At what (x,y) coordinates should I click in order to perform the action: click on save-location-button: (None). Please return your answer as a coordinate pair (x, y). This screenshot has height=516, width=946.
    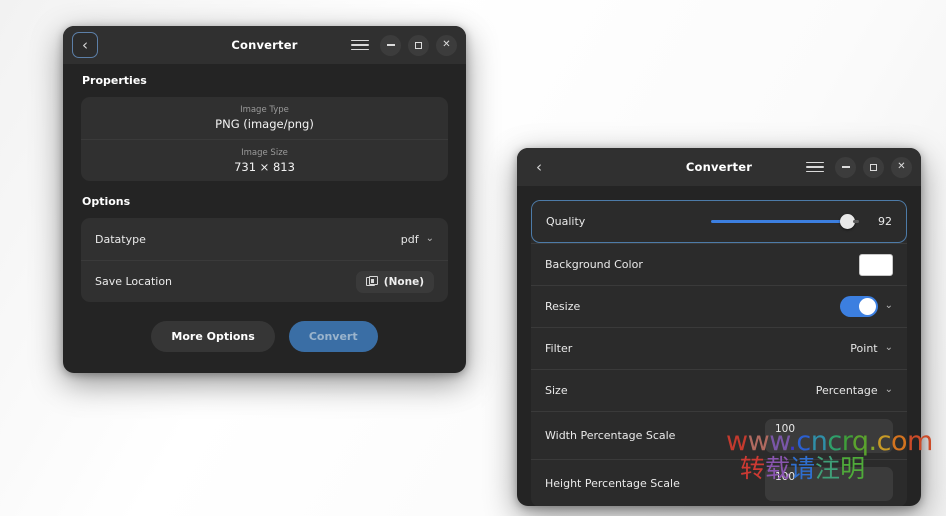
    Looking at the image, I should click on (394, 281).